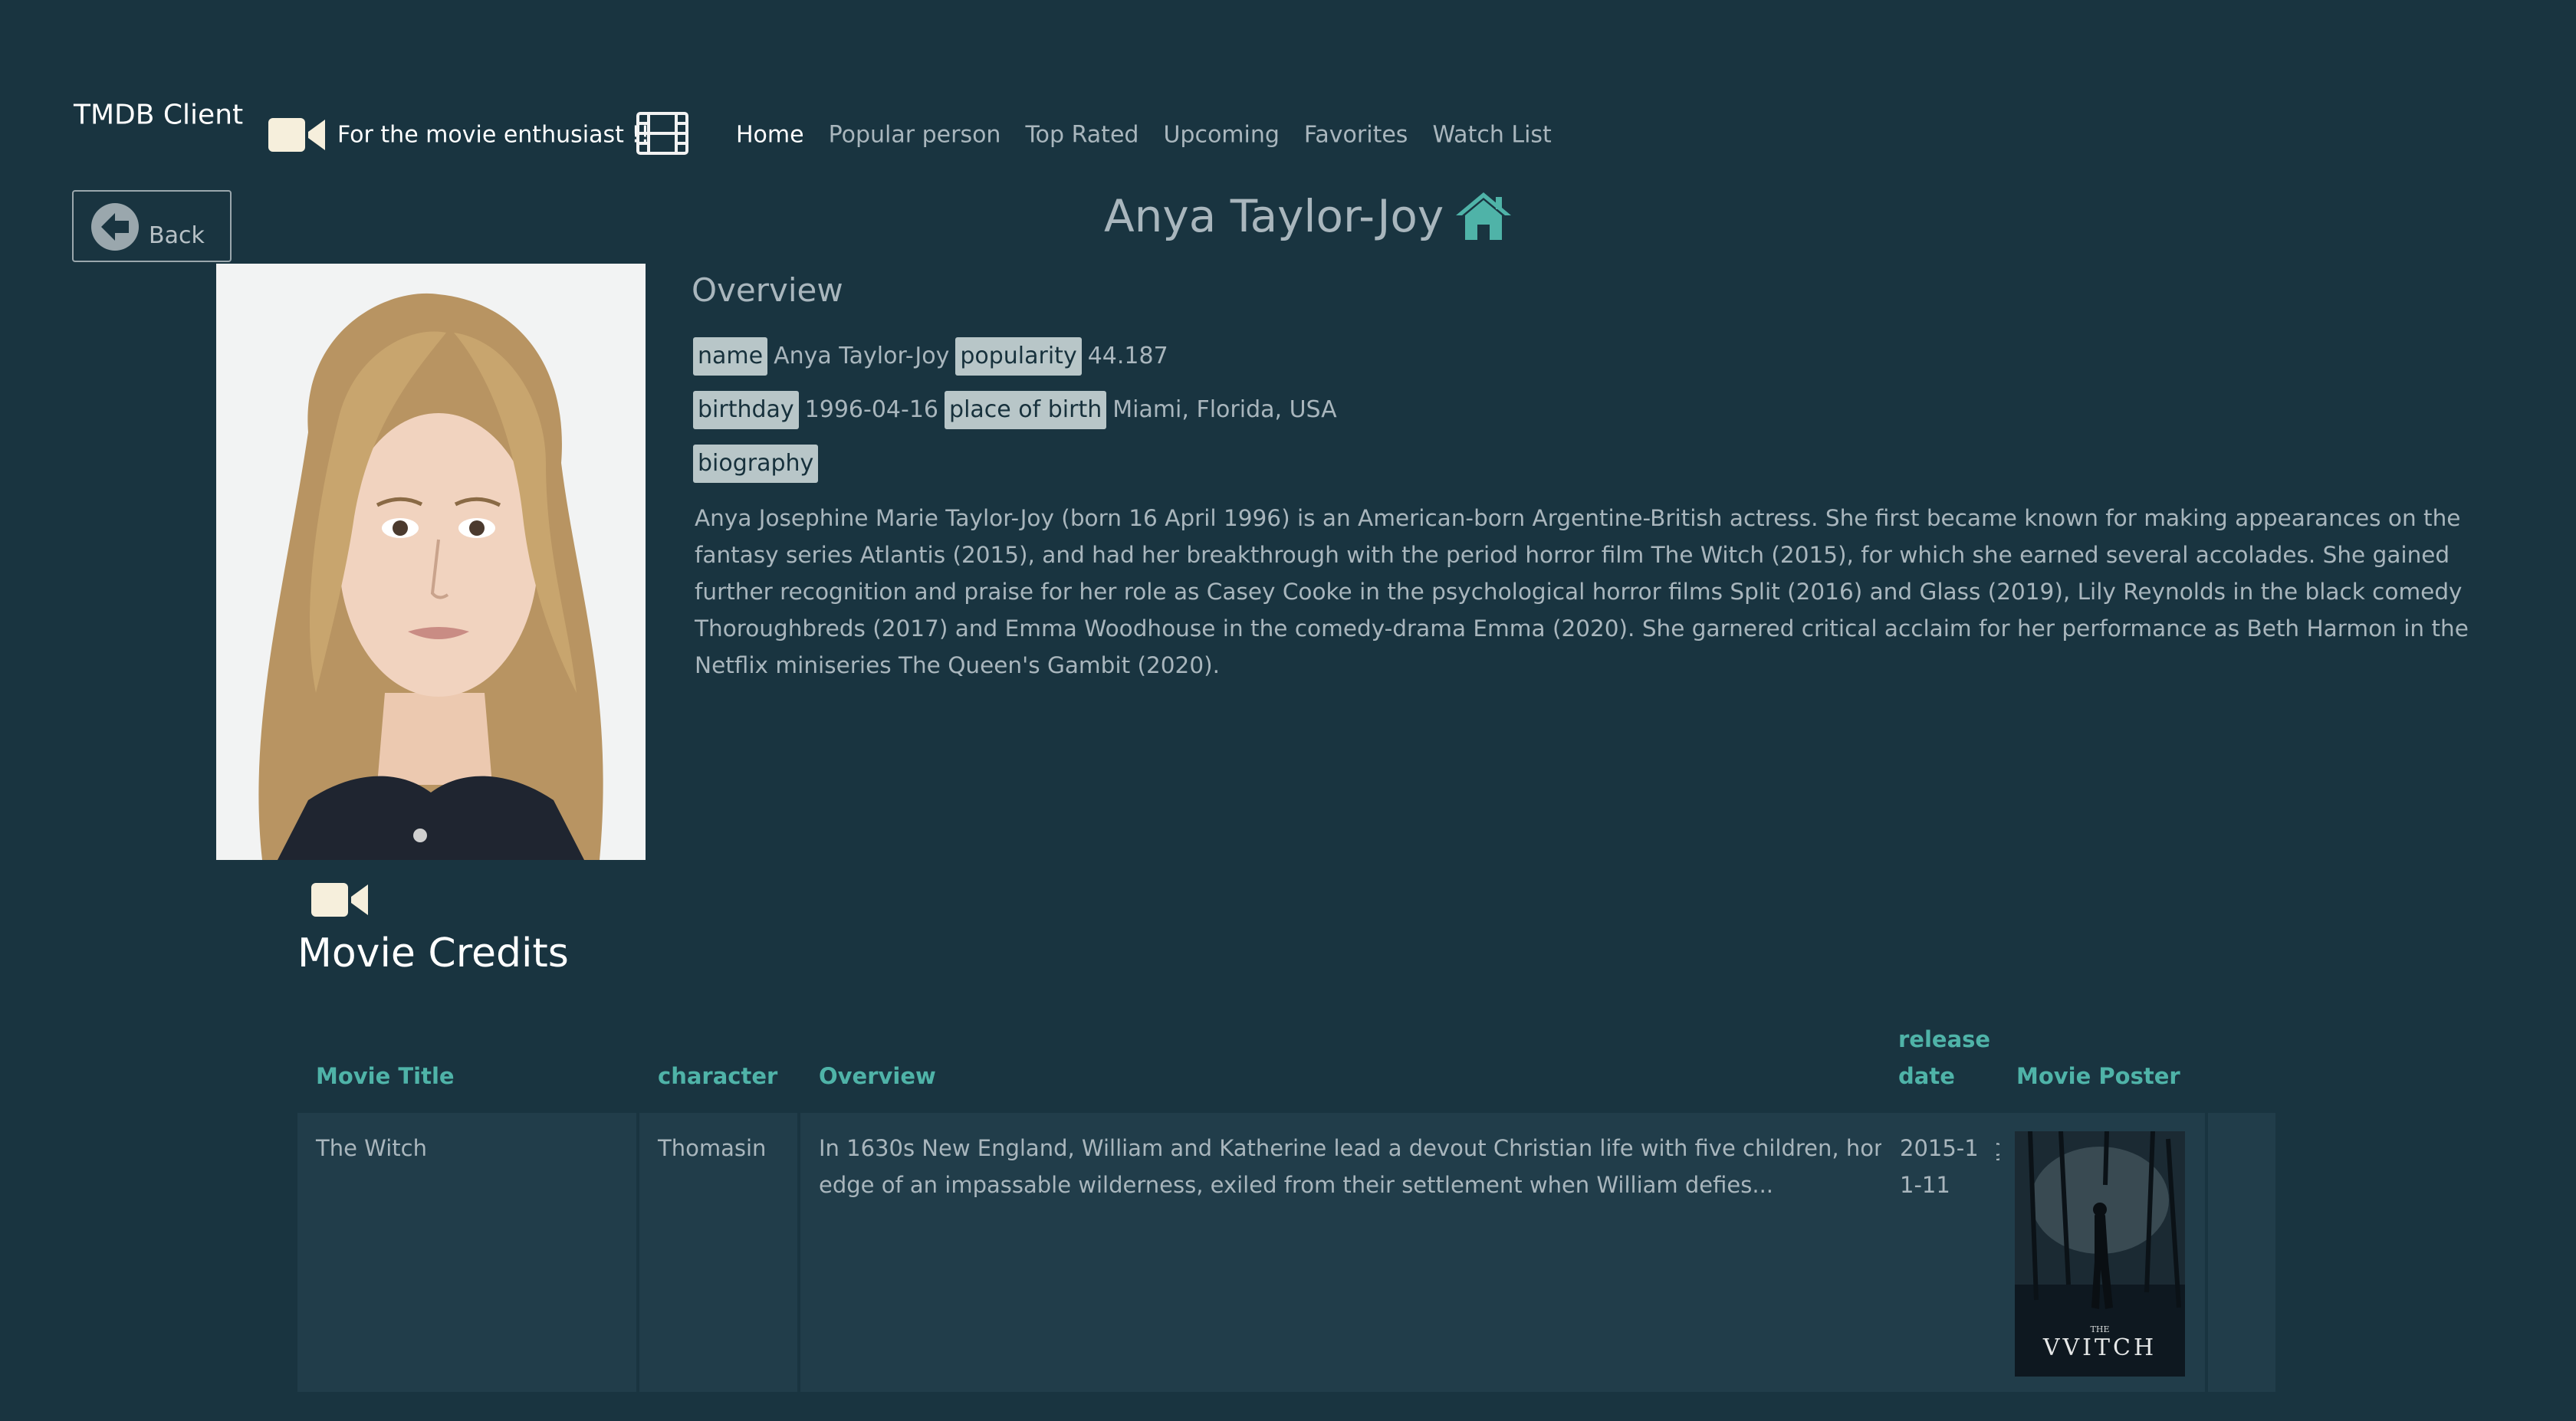 This screenshot has height=1421, width=2576. I want to click on biography-label: biography, so click(756, 464).